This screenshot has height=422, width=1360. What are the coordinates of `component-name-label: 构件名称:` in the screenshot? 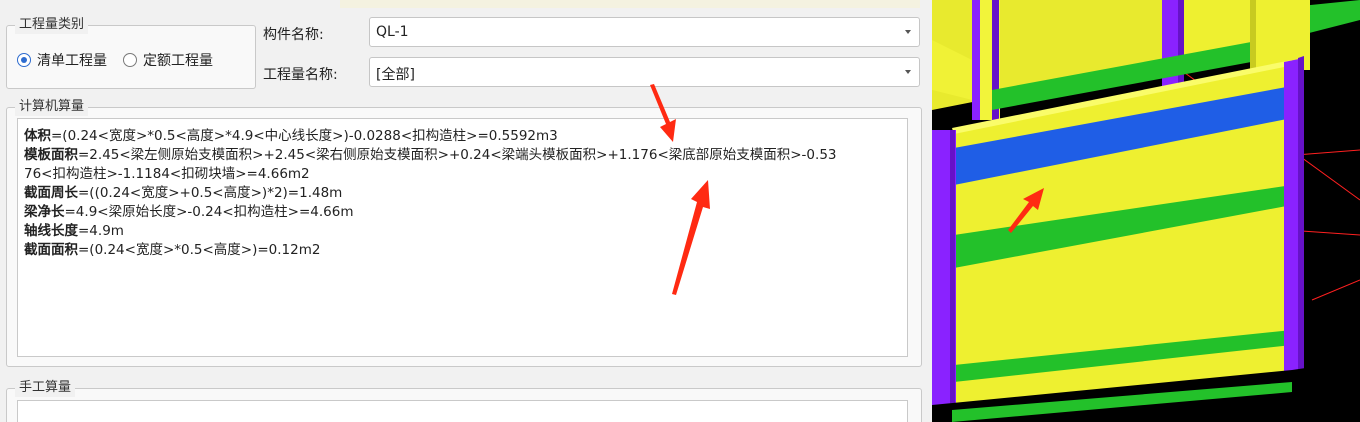 It's located at (293, 35).